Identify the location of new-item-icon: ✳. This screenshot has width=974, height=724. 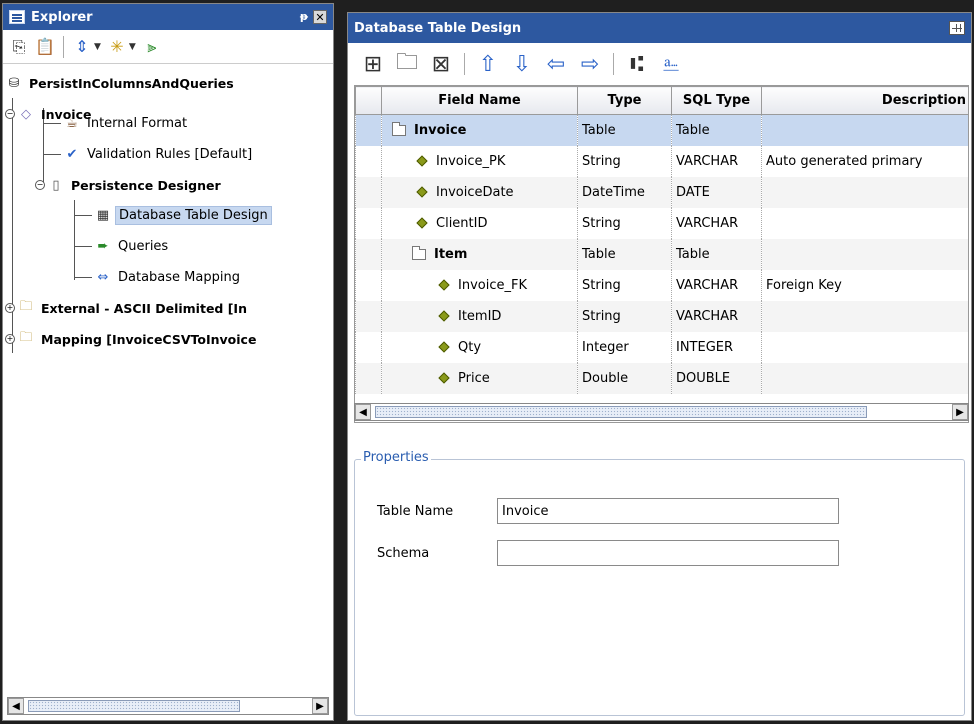
(117, 47).